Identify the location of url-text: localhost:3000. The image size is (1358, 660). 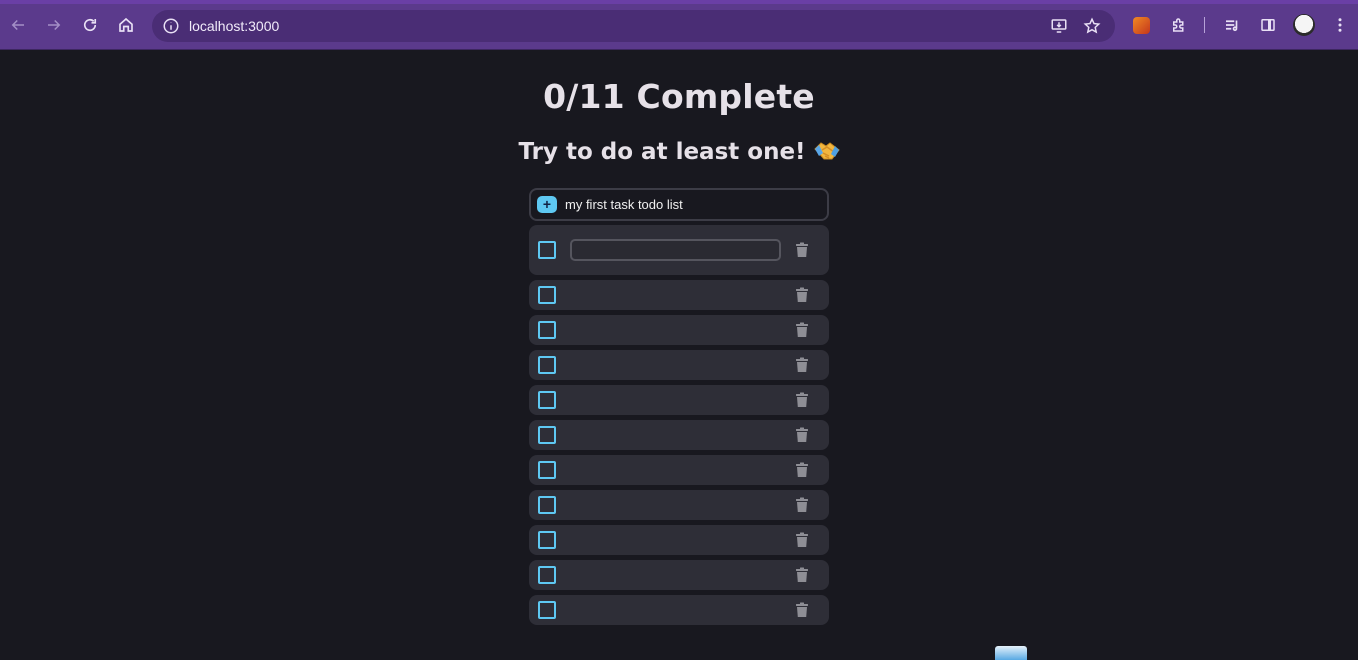
(234, 26).